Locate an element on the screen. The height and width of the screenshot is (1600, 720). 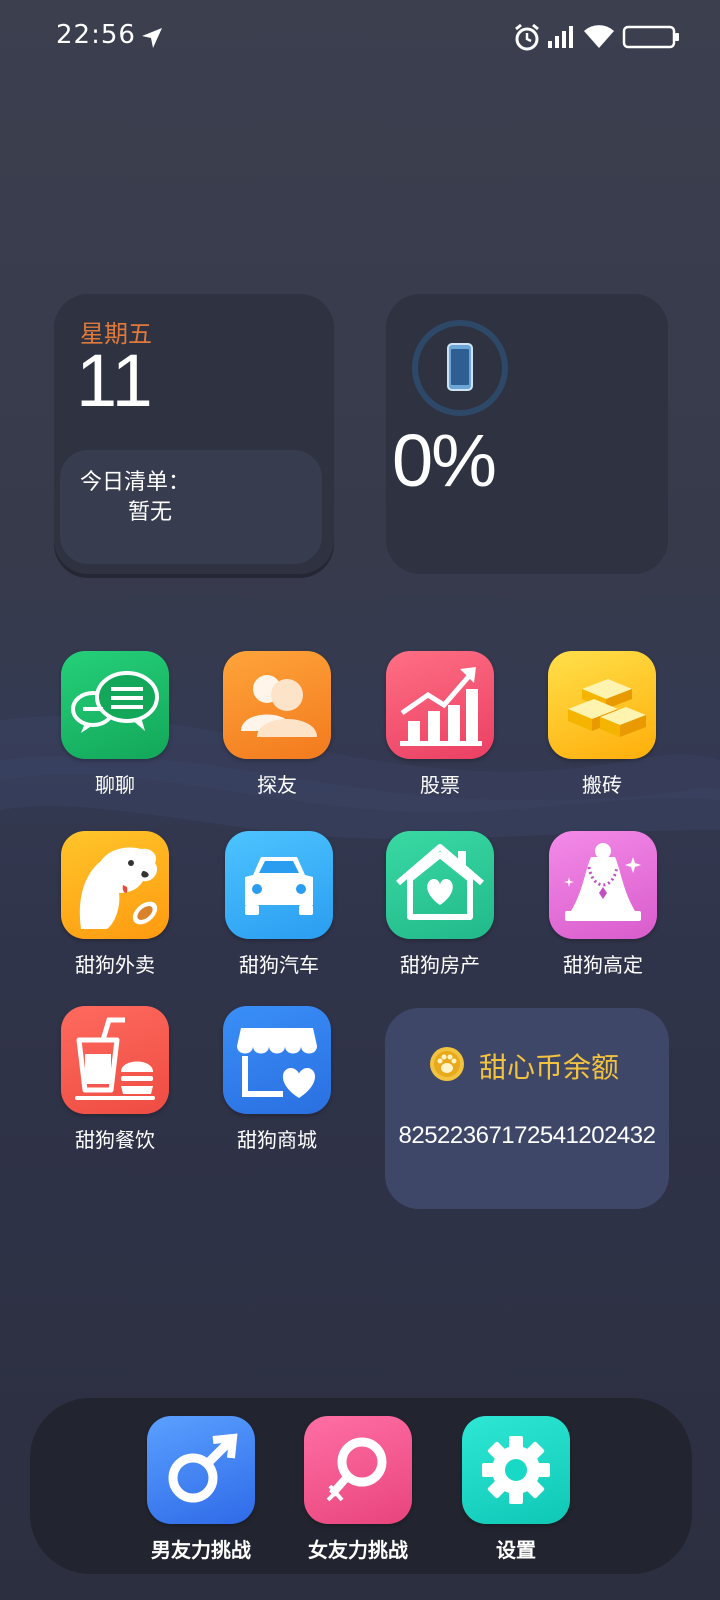
chat-icon is located at coordinates (115, 705).